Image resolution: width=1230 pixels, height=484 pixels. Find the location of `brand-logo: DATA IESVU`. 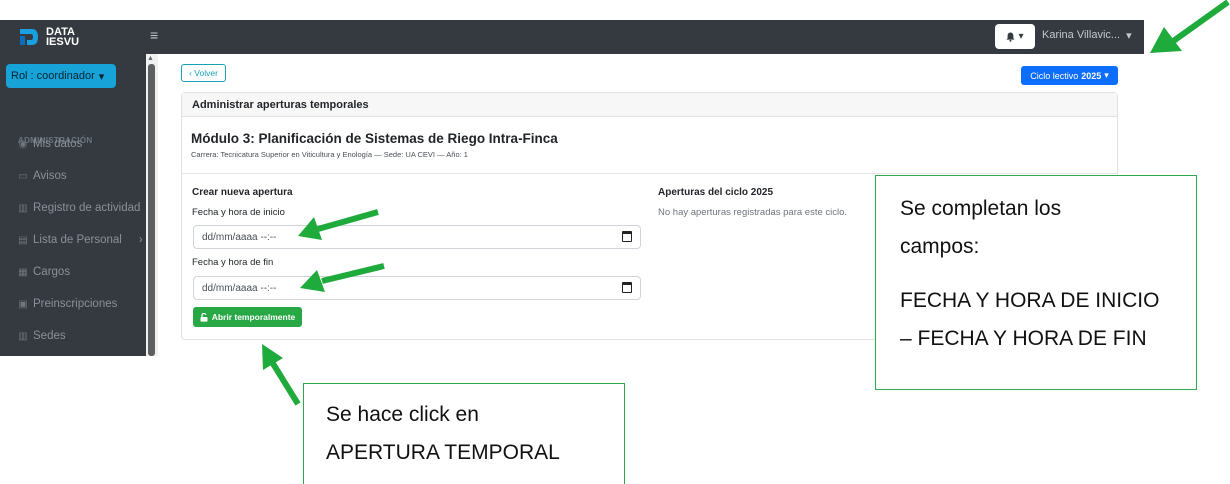

brand-logo: DATA IESVU is located at coordinates (73, 37).